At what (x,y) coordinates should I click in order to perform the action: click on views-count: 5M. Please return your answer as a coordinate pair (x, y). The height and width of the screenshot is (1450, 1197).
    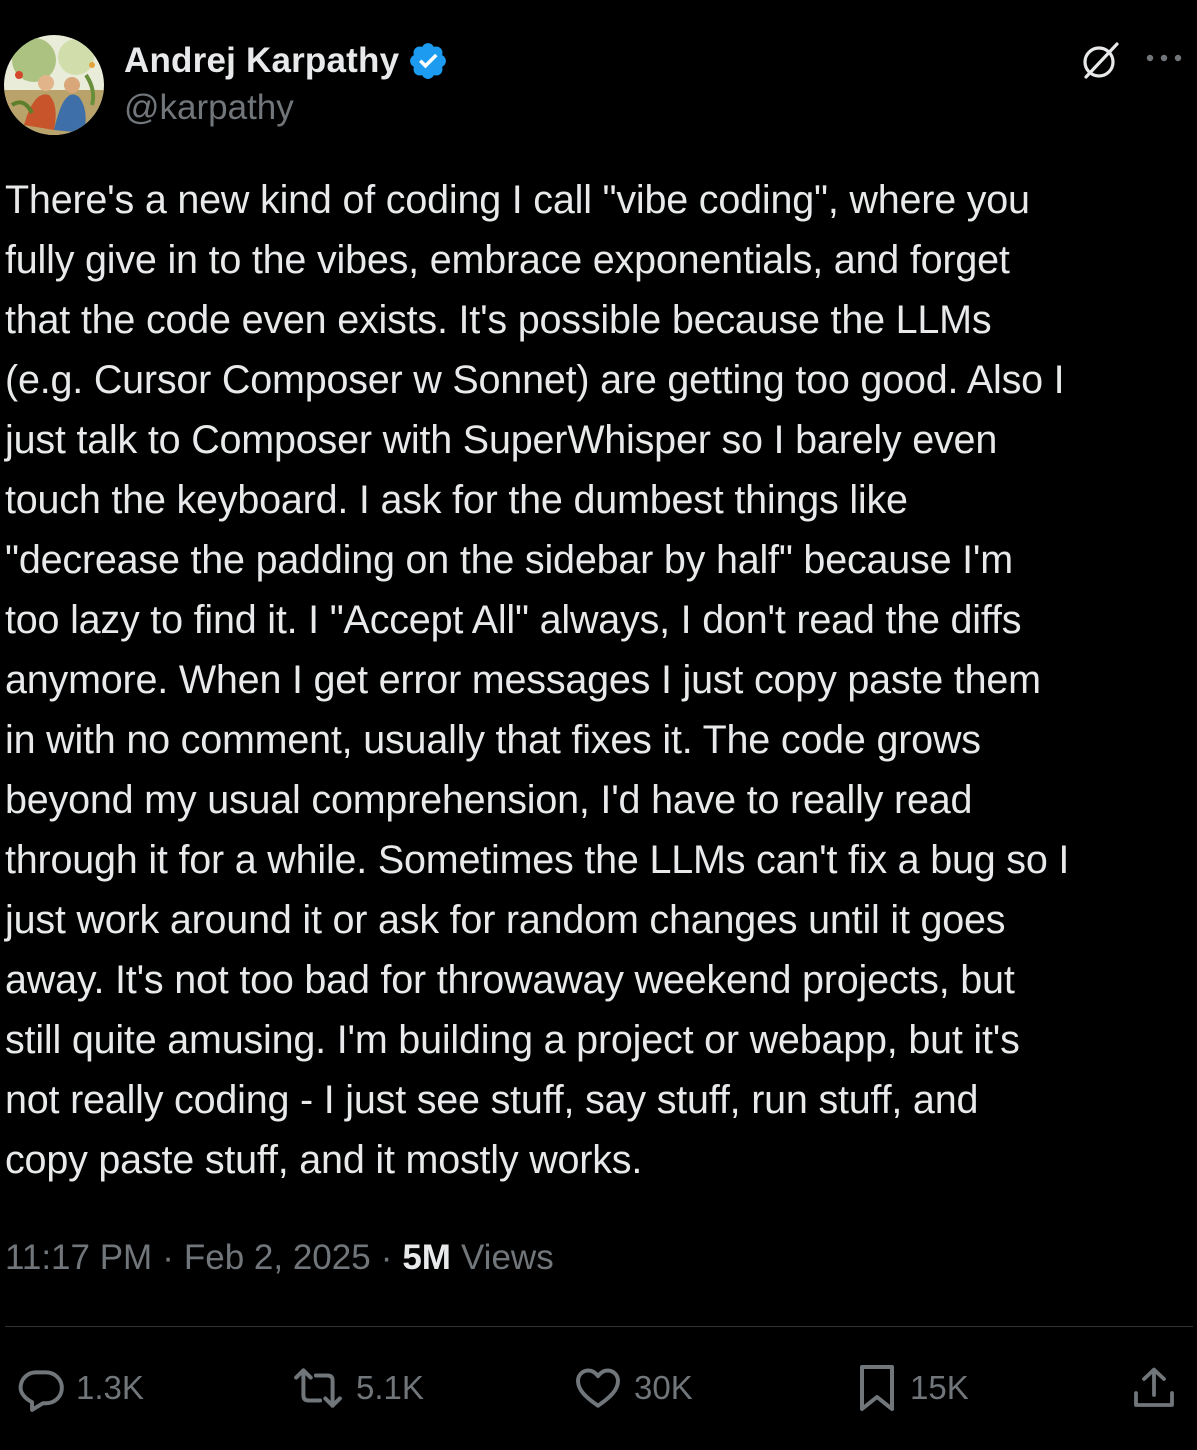
    Looking at the image, I should click on (426, 1258).